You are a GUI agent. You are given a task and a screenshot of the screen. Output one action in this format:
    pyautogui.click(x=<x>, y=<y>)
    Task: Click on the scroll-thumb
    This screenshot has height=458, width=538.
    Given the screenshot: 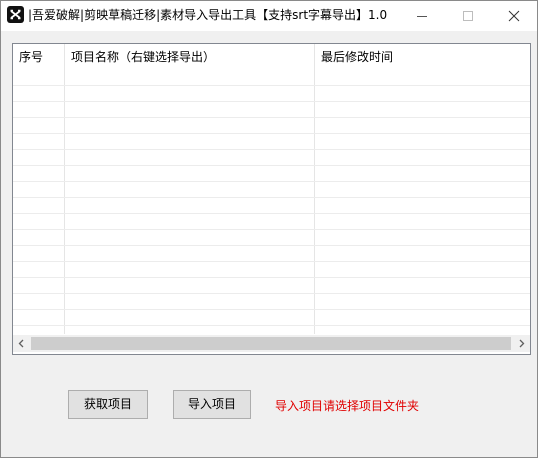 What is the action you would take?
    pyautogui.click(x=271, y=343)
    